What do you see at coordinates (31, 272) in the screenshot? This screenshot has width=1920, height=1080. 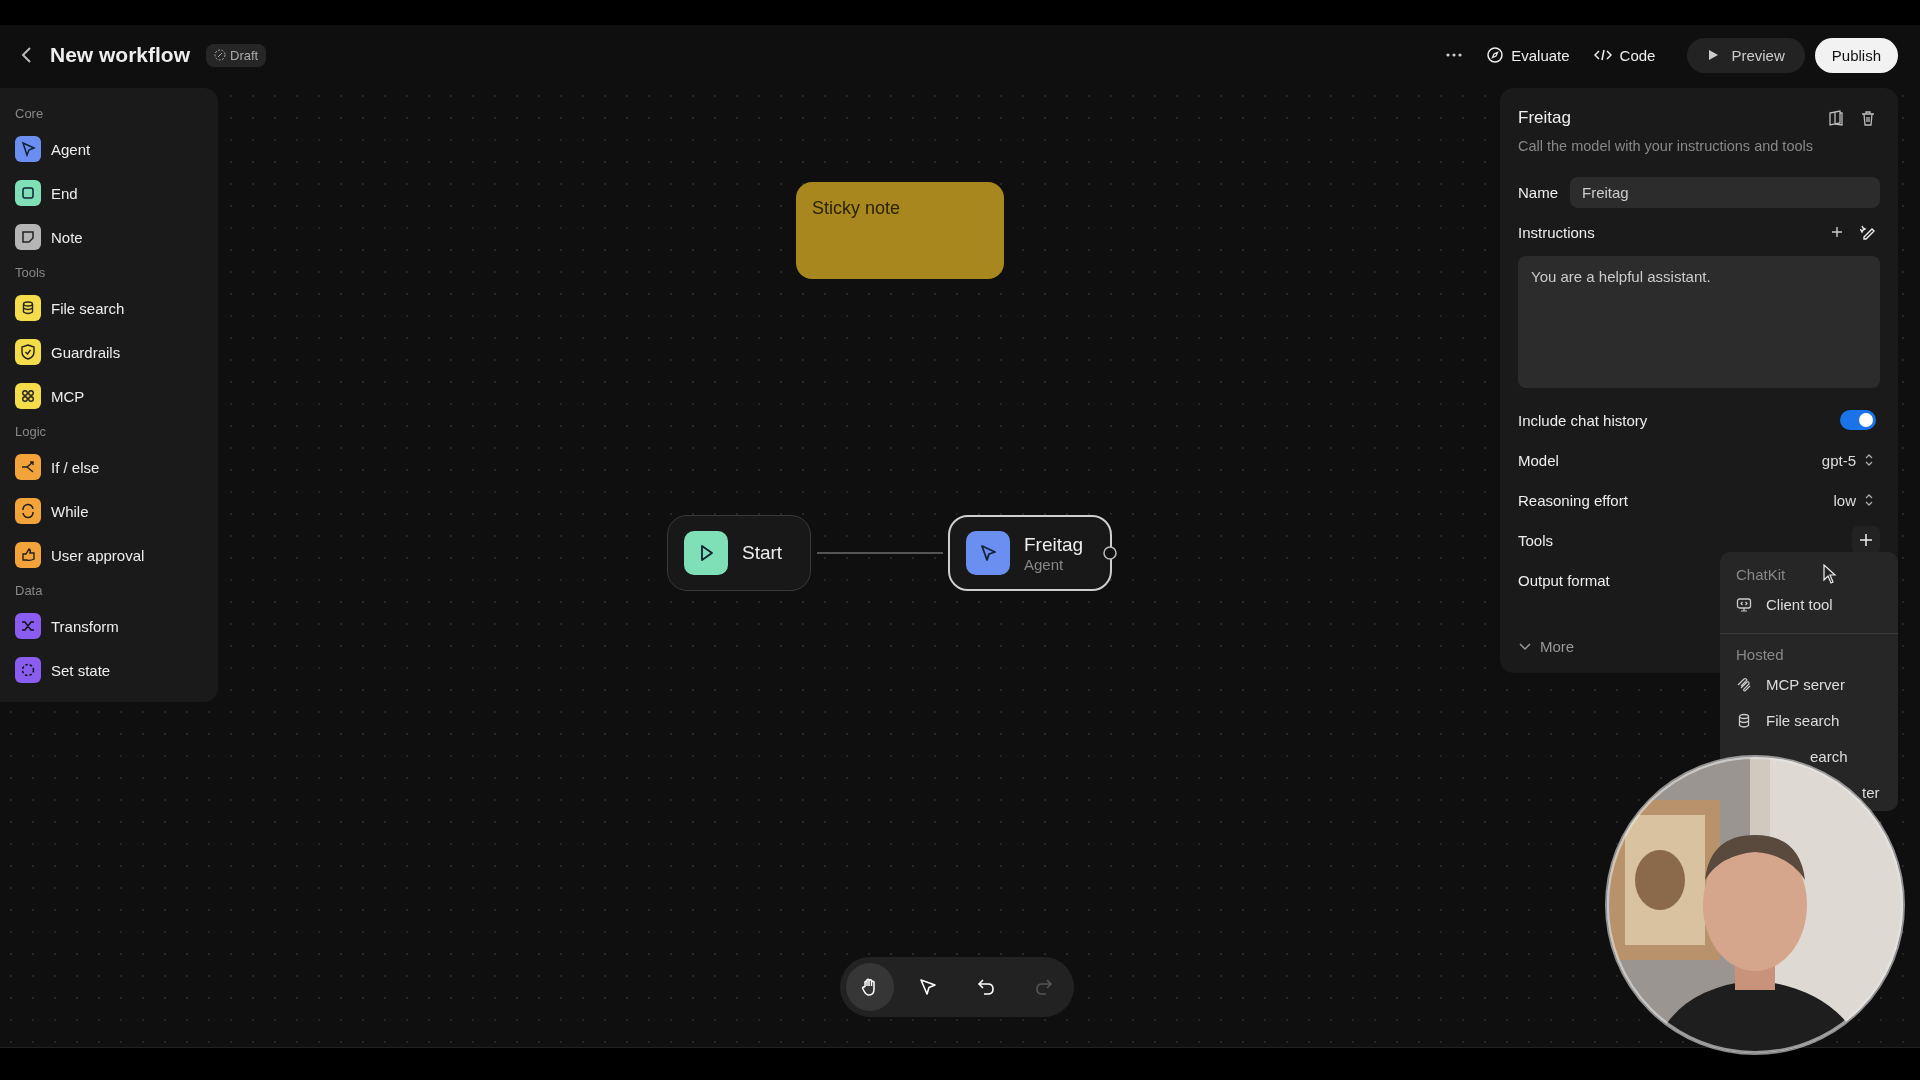 I see `section-heading: Tools` at bounding box center [31, 272].